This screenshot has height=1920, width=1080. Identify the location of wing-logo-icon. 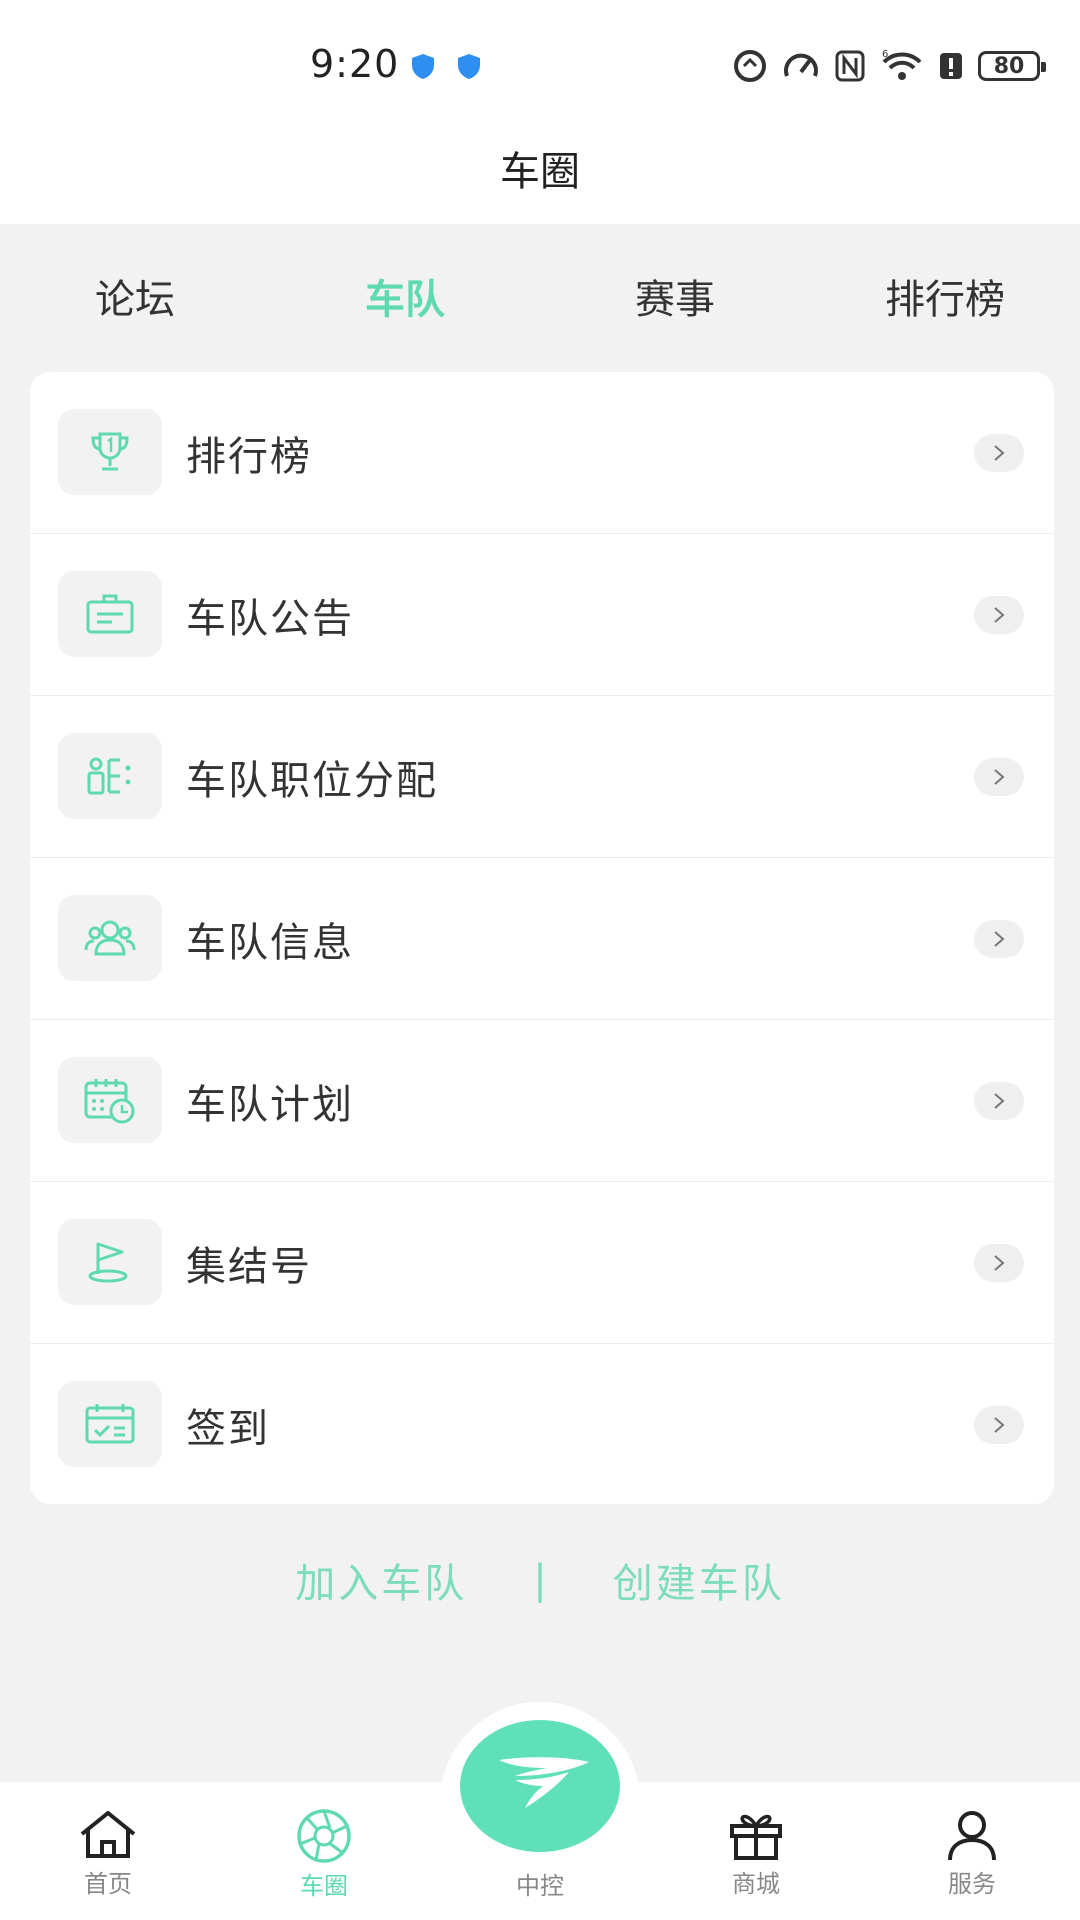
(544, 1782).